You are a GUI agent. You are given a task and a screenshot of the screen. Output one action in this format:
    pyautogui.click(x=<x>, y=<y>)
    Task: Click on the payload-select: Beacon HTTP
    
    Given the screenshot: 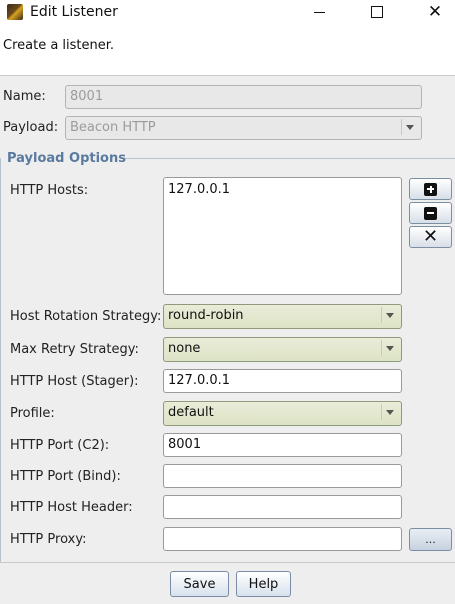 What is the action you would take?
    pyautogui.click(x=243, y=128)
    